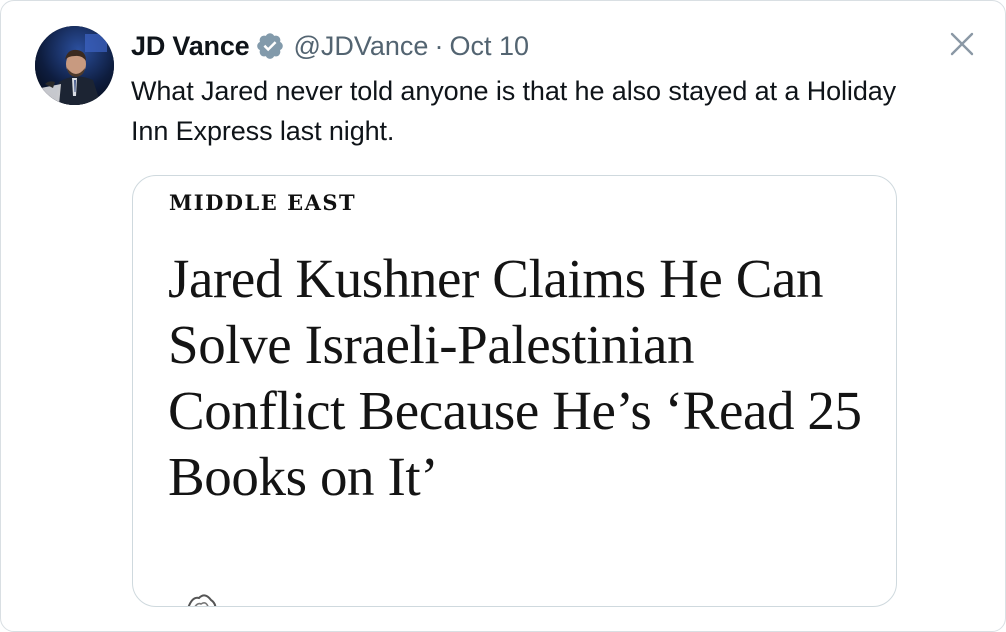  Describe the element at coordinates (360, 46) in the screenshot. I see `author-handle: @JDVance` at that location.